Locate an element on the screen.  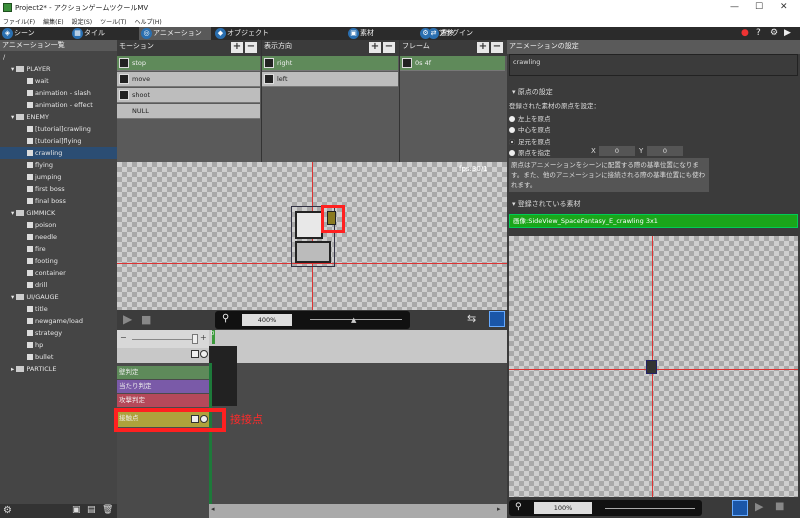
registered-section-header: ▾ 登録されている素材 is located at coordinates (653, 204).